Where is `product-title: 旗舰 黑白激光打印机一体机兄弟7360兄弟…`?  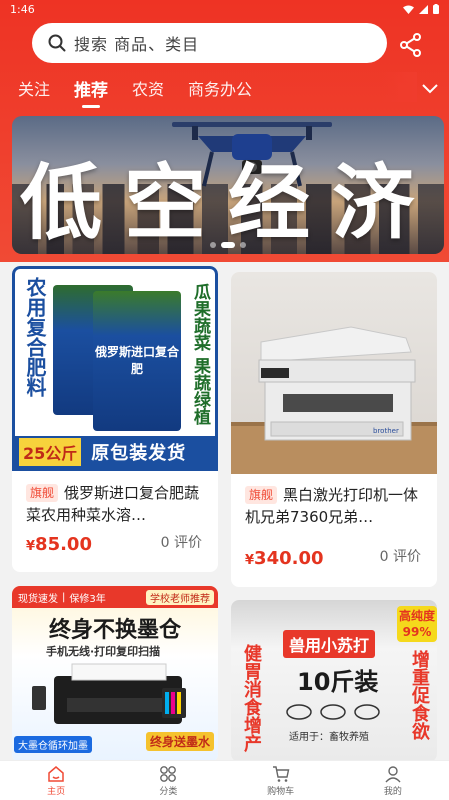
product-title: 旗舰 黑白激光打印机一体机兄弟7360兄弟… is located at coordinates (335, 506).